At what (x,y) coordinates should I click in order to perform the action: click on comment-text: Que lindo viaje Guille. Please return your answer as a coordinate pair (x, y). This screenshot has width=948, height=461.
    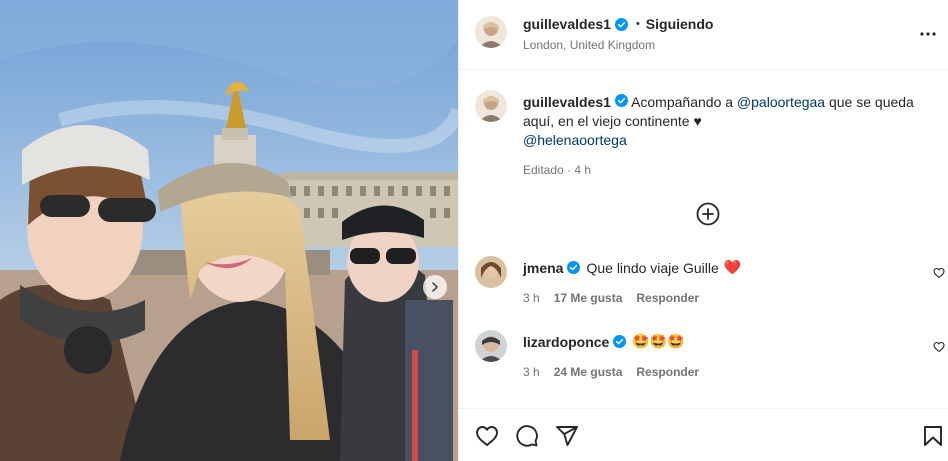
    Looking at the image, I should click on (652, 267).